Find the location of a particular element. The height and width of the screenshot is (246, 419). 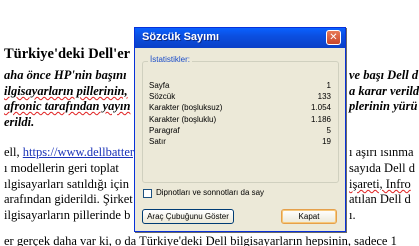

document-body-line-right: sayıda Dell d is located at coordinates (382, 168).